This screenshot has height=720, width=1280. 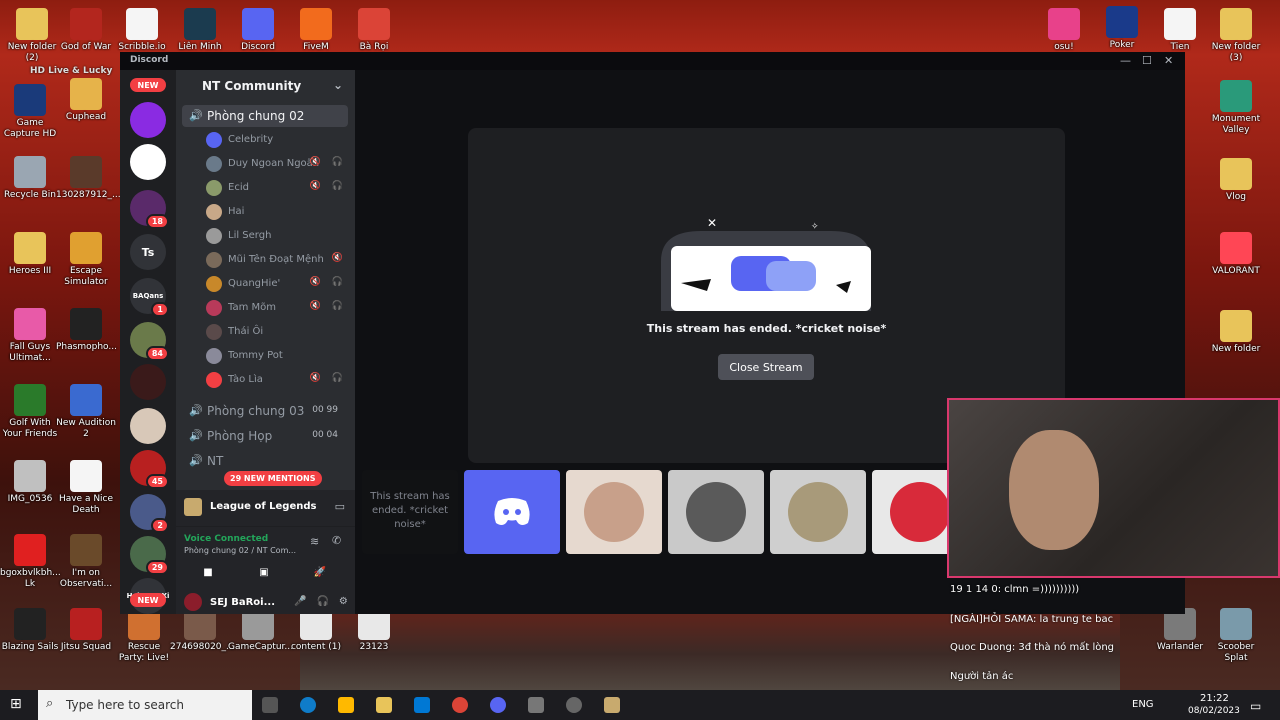 I want to click on desktop-icon: New folder, so click(x=1236, y=332).